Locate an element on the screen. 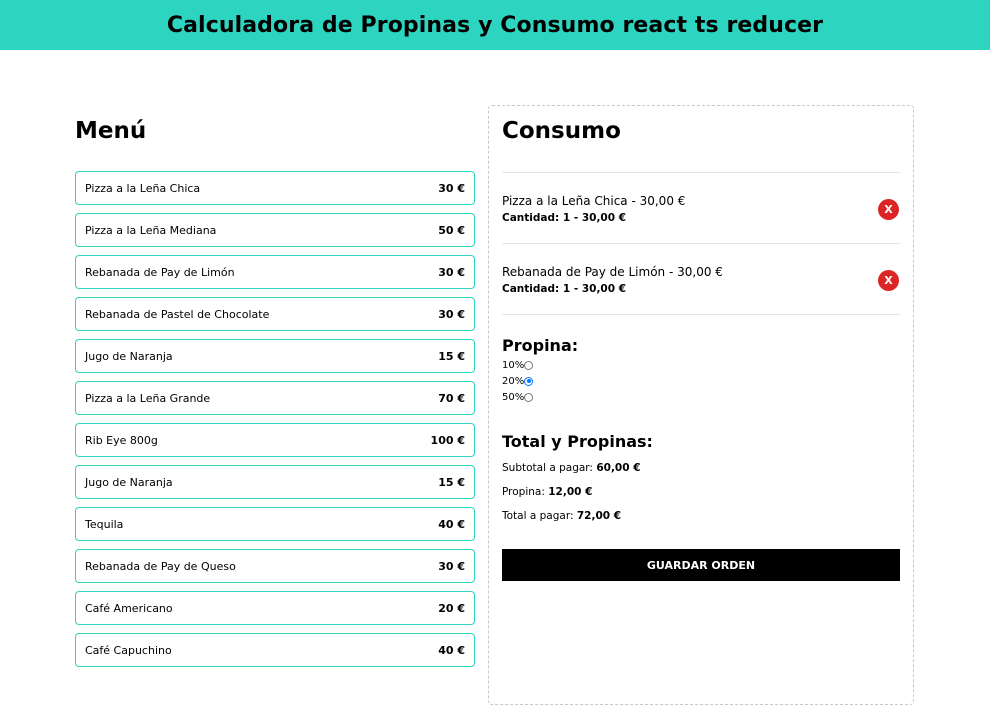 The height and width of the screenshot is (705, 990). tip-section: Propina: 10% 20% 50% is located at coordinates (540, 370).